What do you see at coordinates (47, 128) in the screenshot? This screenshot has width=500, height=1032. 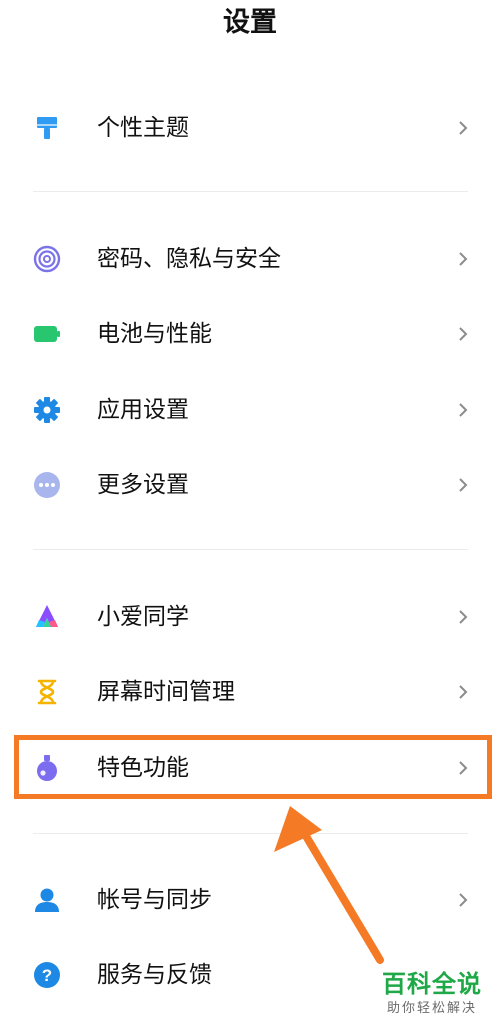 I see `paintbrush-icon` at bounding box center [47, 128].